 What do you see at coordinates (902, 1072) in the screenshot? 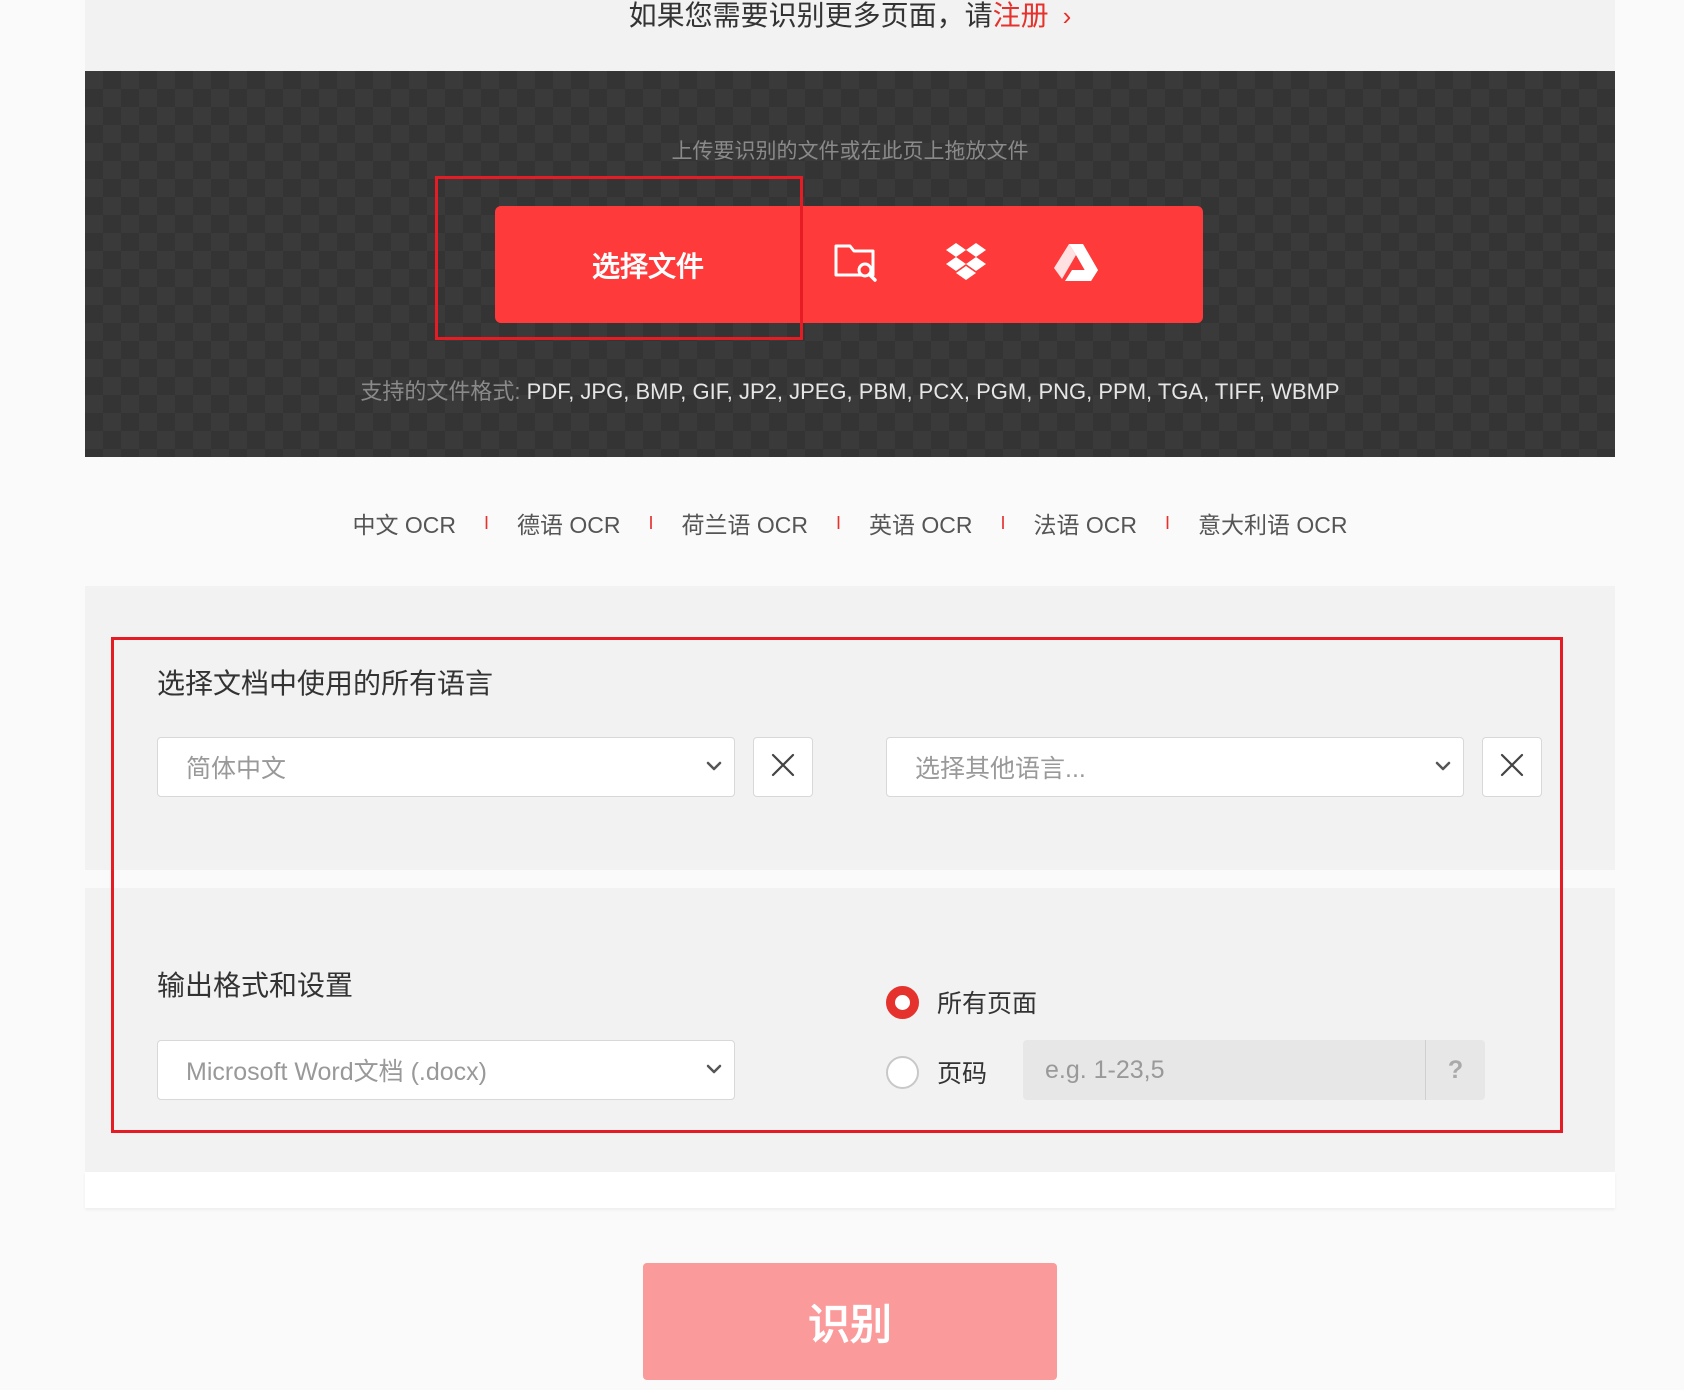
I see `page-range-radio` at bounding box center [902, 1072].